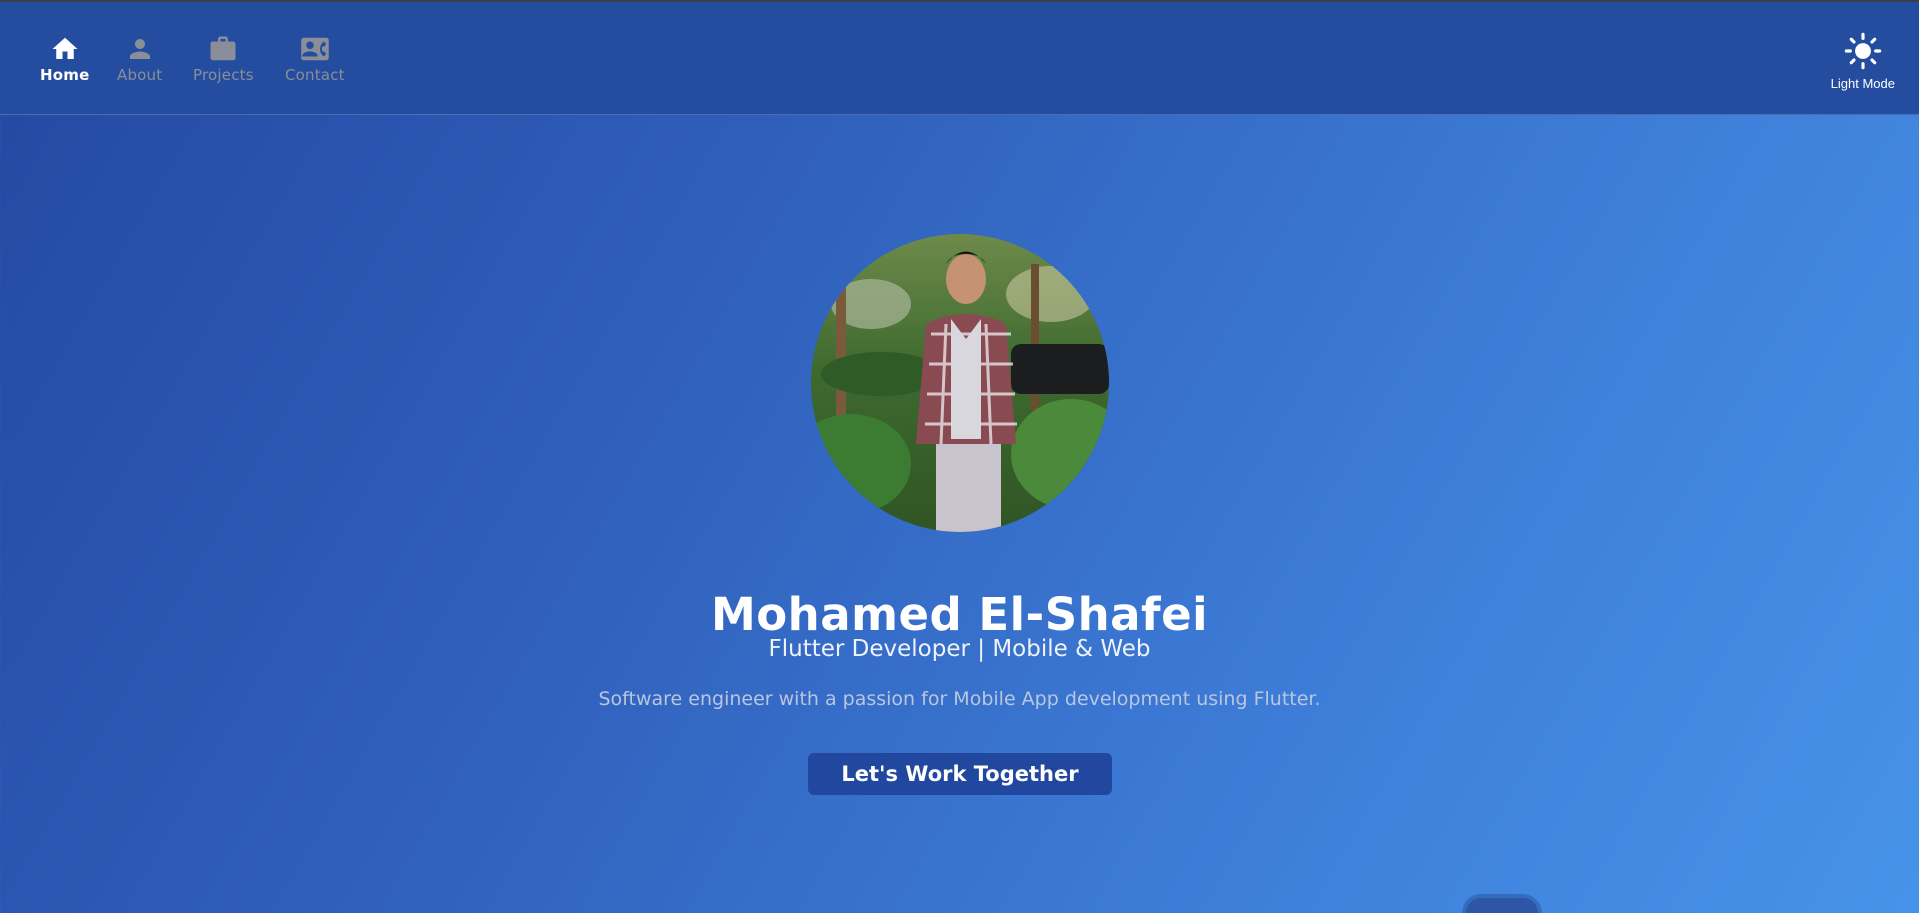 This screenshot has width=1919, height=913. I want to click on theme-toggle-button: Light Mode, so click(1863, 61).